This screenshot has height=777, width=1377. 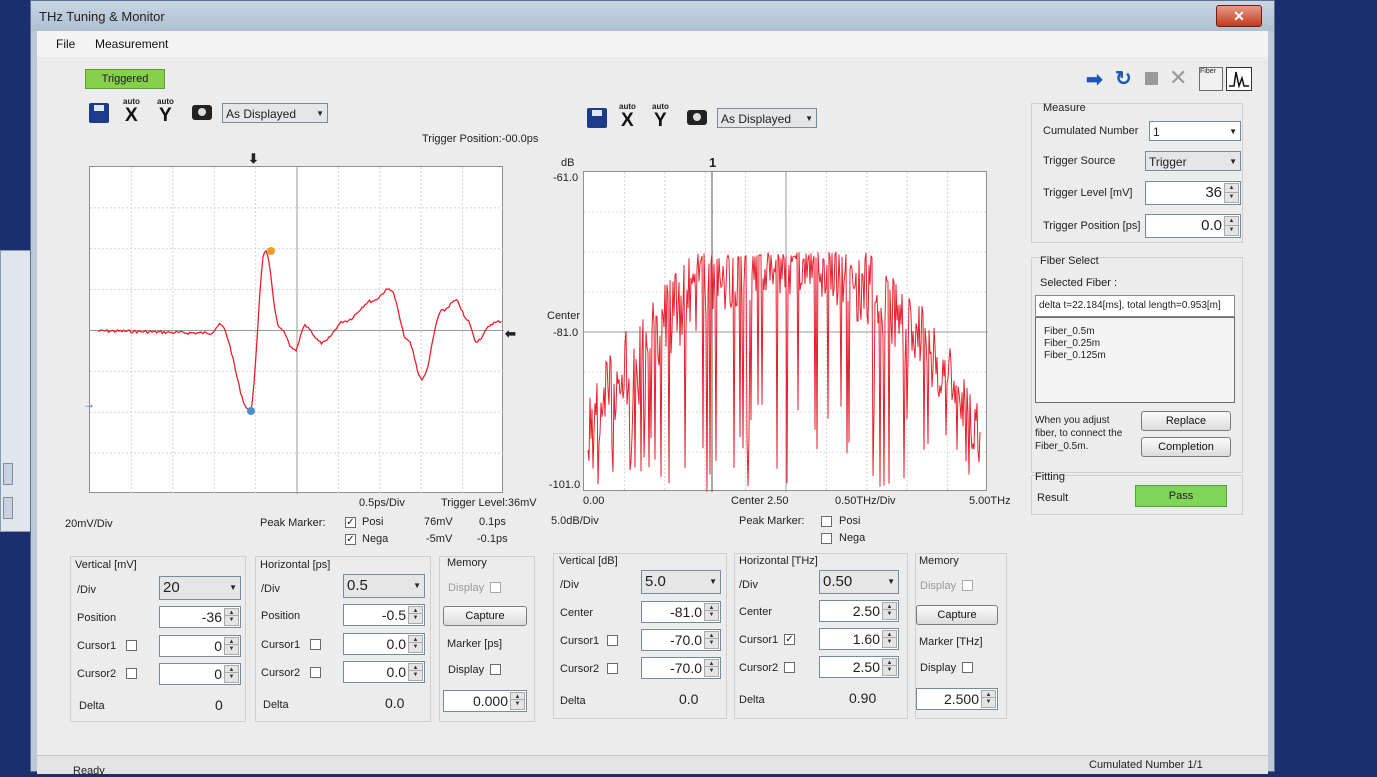 What do you see at coordinates (1211, 79) in the screenshot?
I see `fiber-icon: Fiber` at bounding box center [1211, 79].